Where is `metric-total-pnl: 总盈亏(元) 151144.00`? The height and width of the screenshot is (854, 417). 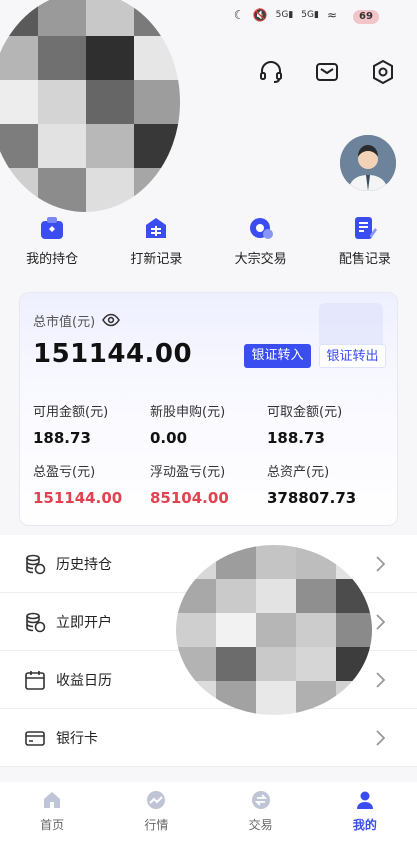
metric-total-pnl: 总盈亏(元) 151144.00 is located at coordinates (77, 484).